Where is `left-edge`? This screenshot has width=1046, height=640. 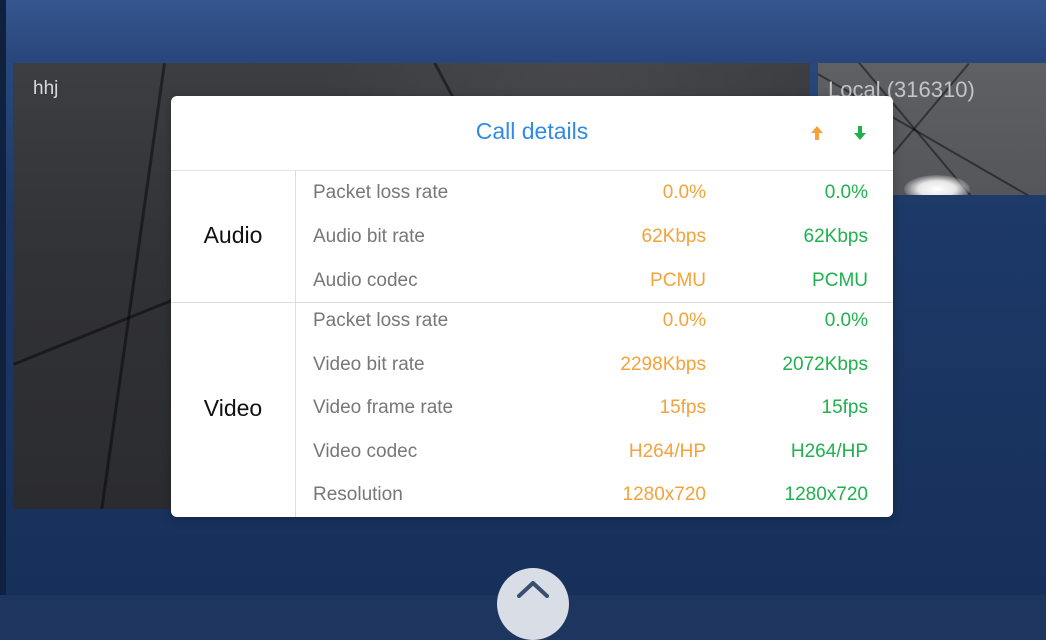 left-edge is located at coordinates (3, 297).